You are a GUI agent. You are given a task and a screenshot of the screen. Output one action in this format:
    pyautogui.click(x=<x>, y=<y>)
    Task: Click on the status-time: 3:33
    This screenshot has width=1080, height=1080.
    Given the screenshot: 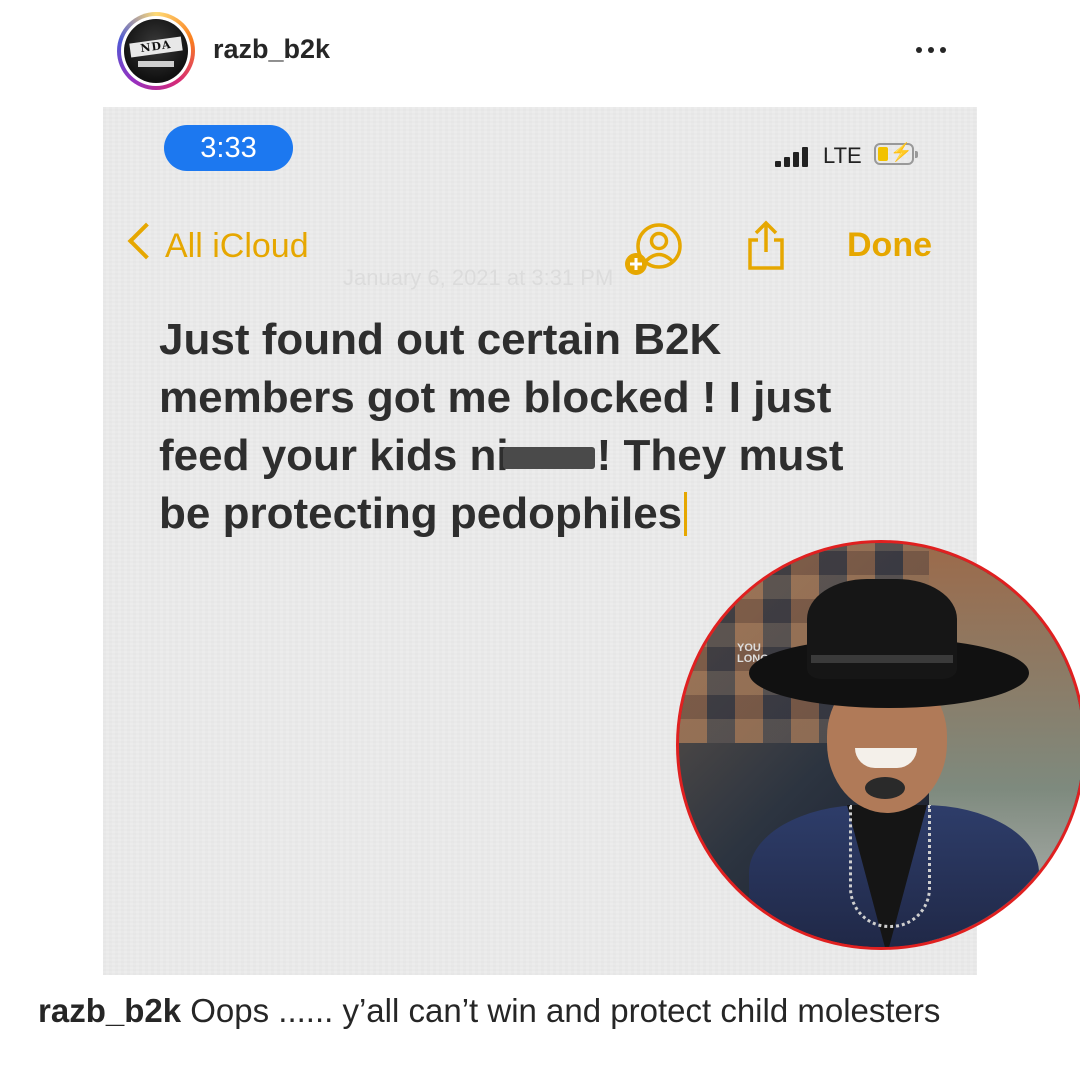 What is the action you would take?
    pyautogui.click(x=228, y=148)
    